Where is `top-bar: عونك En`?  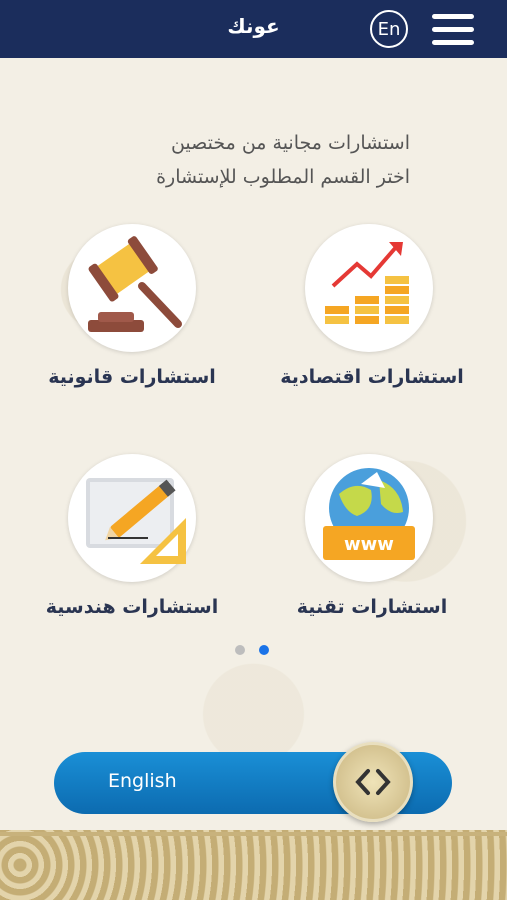 top-bar: عونك En is located at coordinates (253, 29).